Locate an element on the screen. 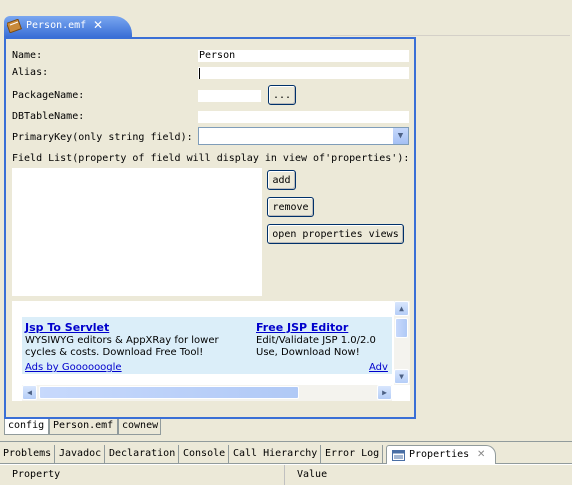 Image resolution: width=572 pixels, height=487 pixels. column-header-property: Property is located at coordinates (142, 475).